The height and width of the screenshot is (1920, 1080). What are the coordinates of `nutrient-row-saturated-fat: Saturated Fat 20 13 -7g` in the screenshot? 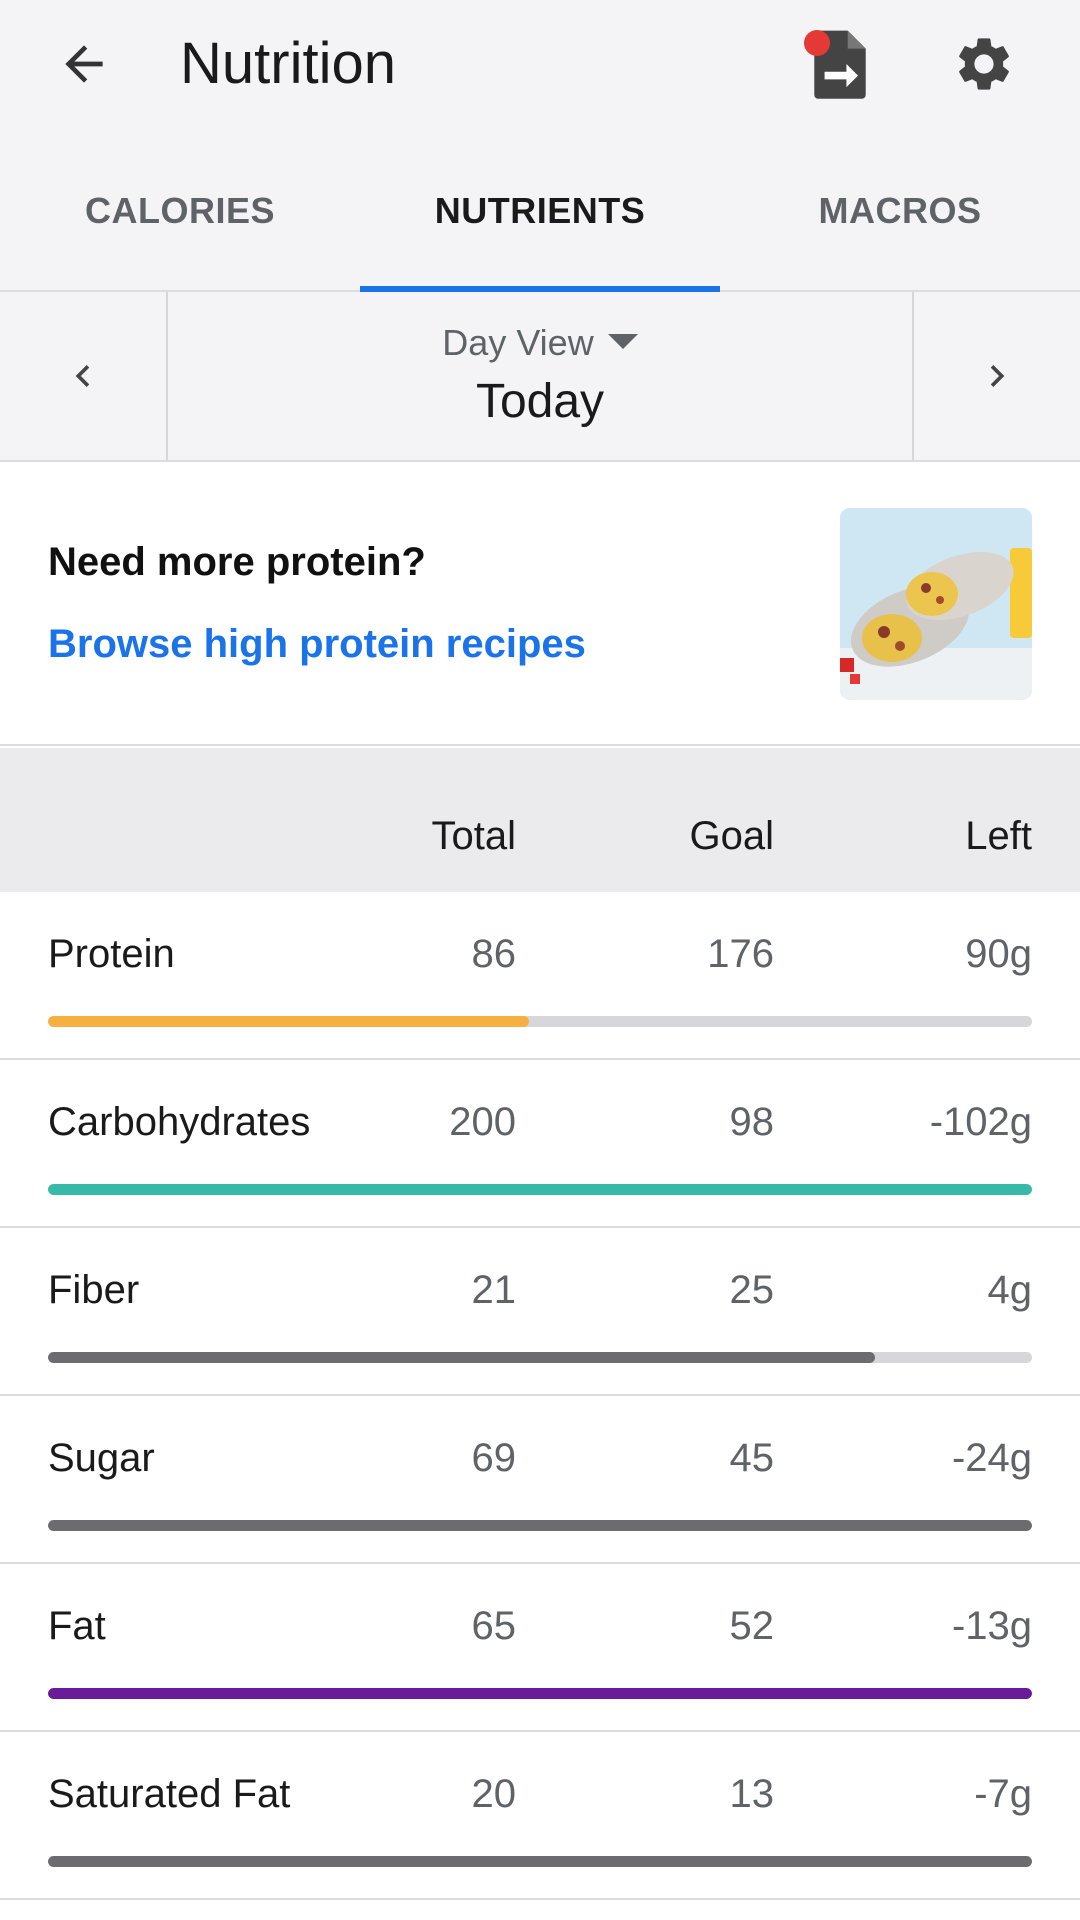 It's located at (540, 1816).